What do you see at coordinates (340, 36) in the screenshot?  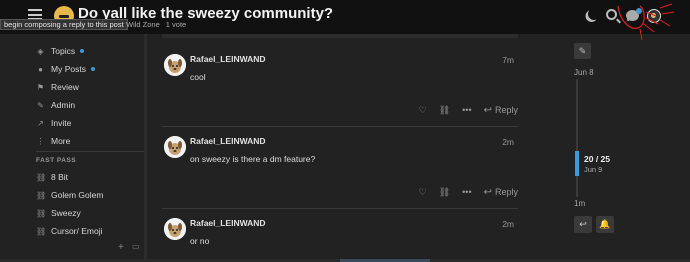 I see `top-divider` at bounding box center [340, 36].